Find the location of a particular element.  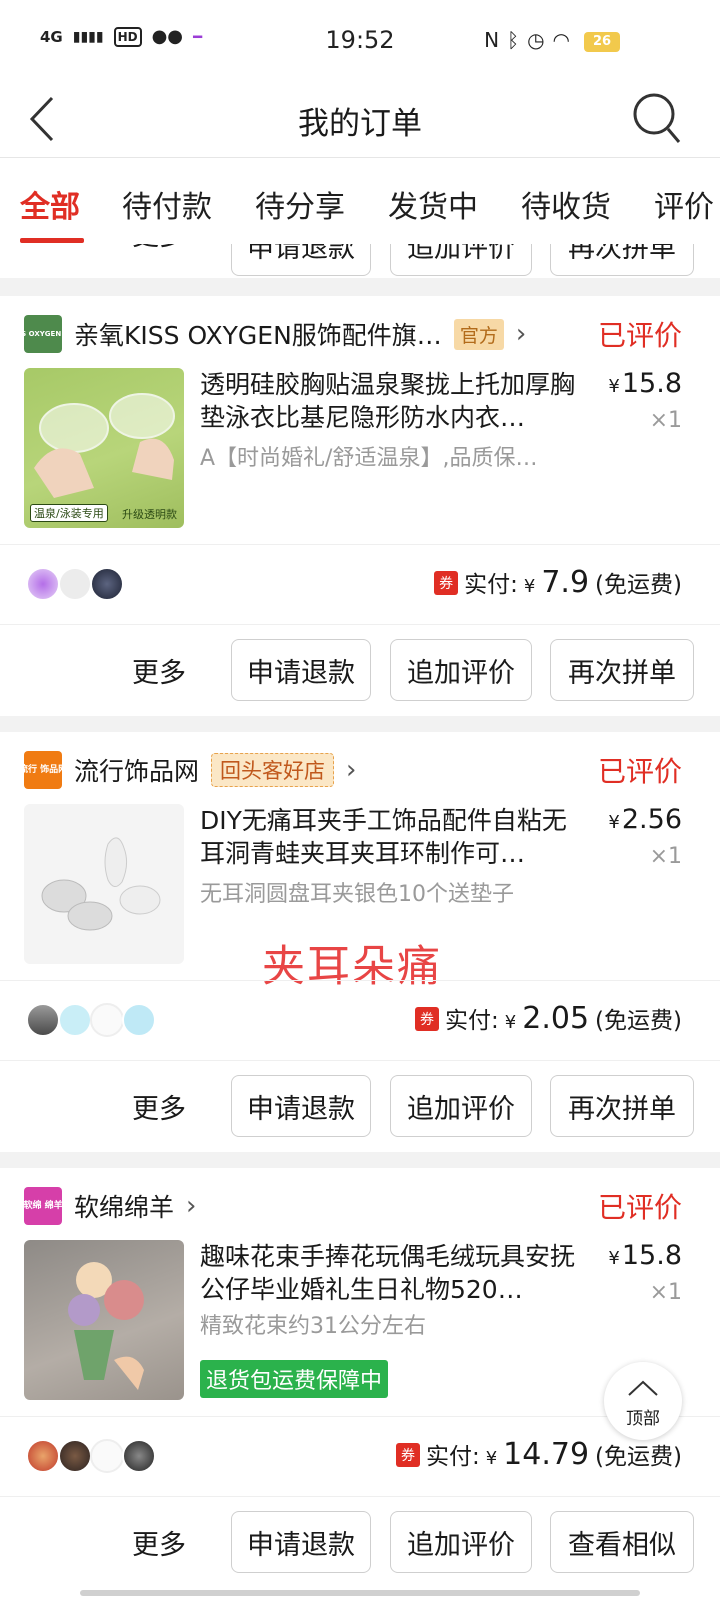

status-right: N ᛒ ◷ ◠ is located at coordinates (527, 40).